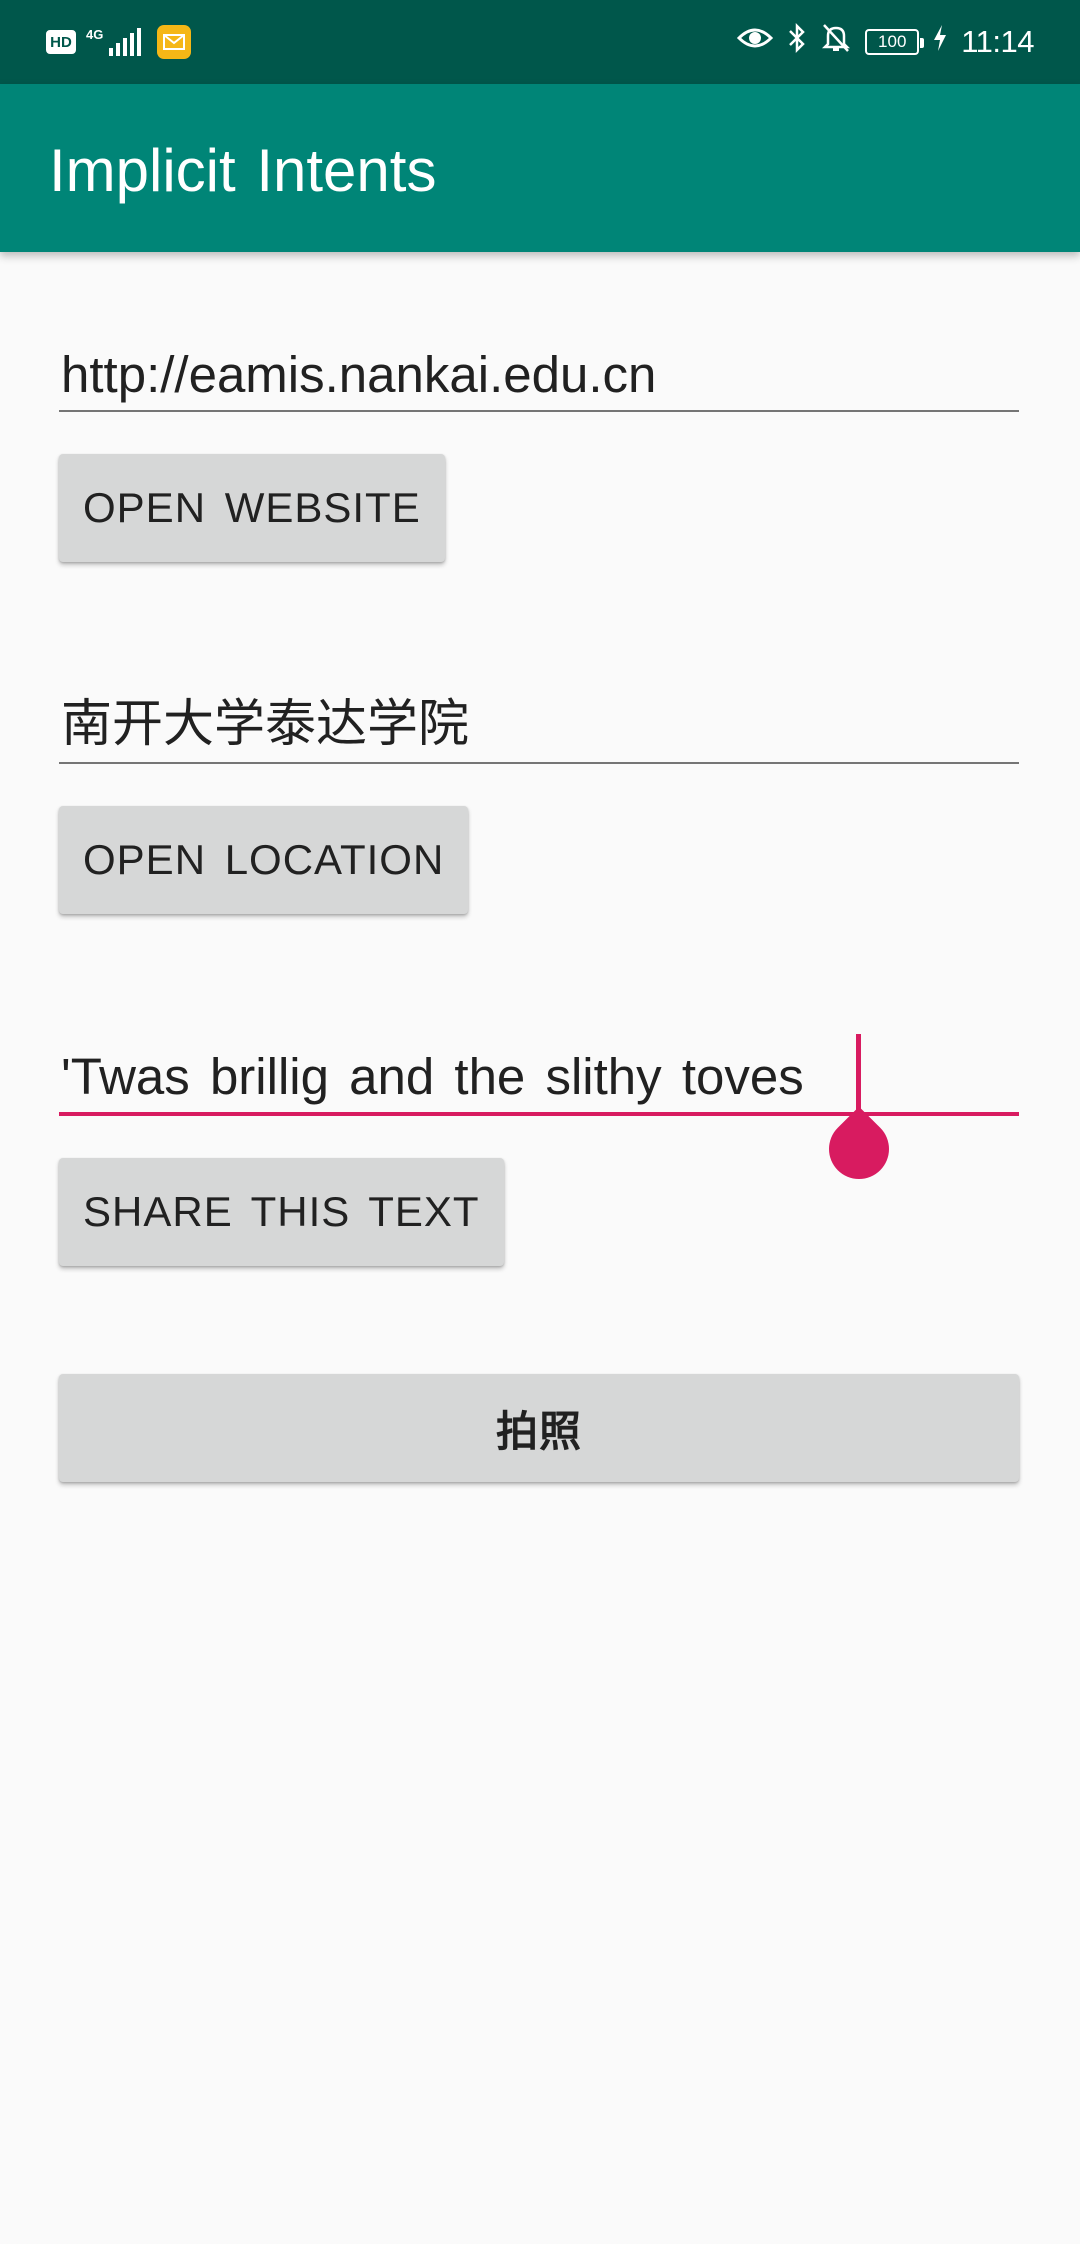  Describe the element at coordinates (539, 727) in the screenshot. I see `location-input: 南开大学泰达学院` at that location.